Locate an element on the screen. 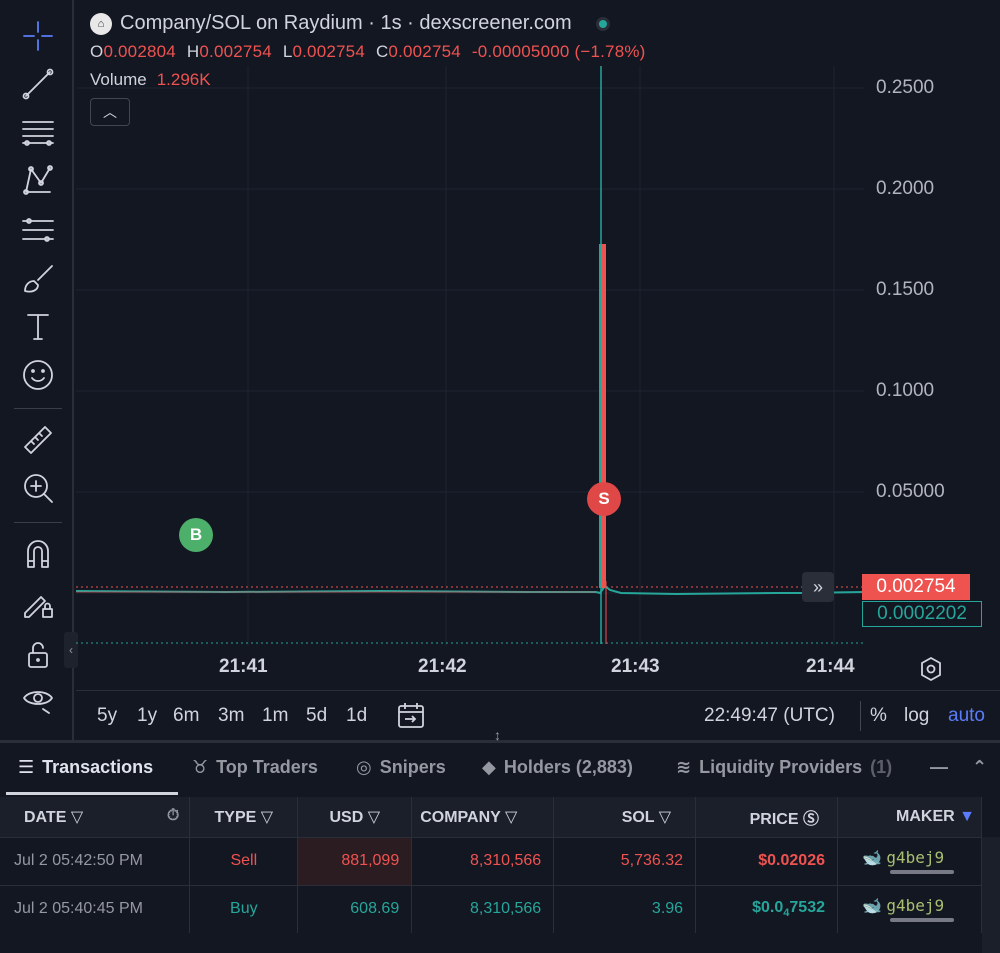 The image size is (1000, 953). percent-scale-toggle: % is located at coordinates (878, 716).